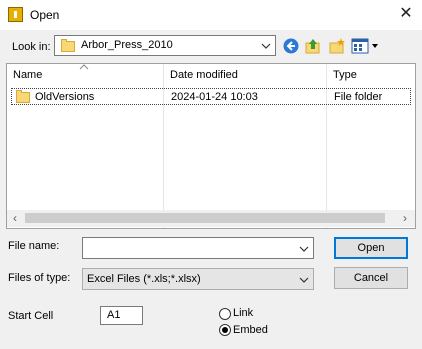 The image size is (422, 349). What do you see at coordinates (214, 97) in the screenshot?
I see `file-date: 2024-01-24 10:03` at bounding box center [214, 97].